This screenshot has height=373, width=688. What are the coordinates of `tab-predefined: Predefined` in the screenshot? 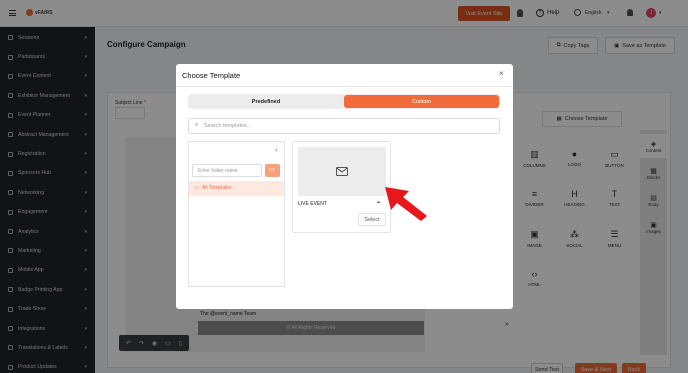 It's located at (266, 101).